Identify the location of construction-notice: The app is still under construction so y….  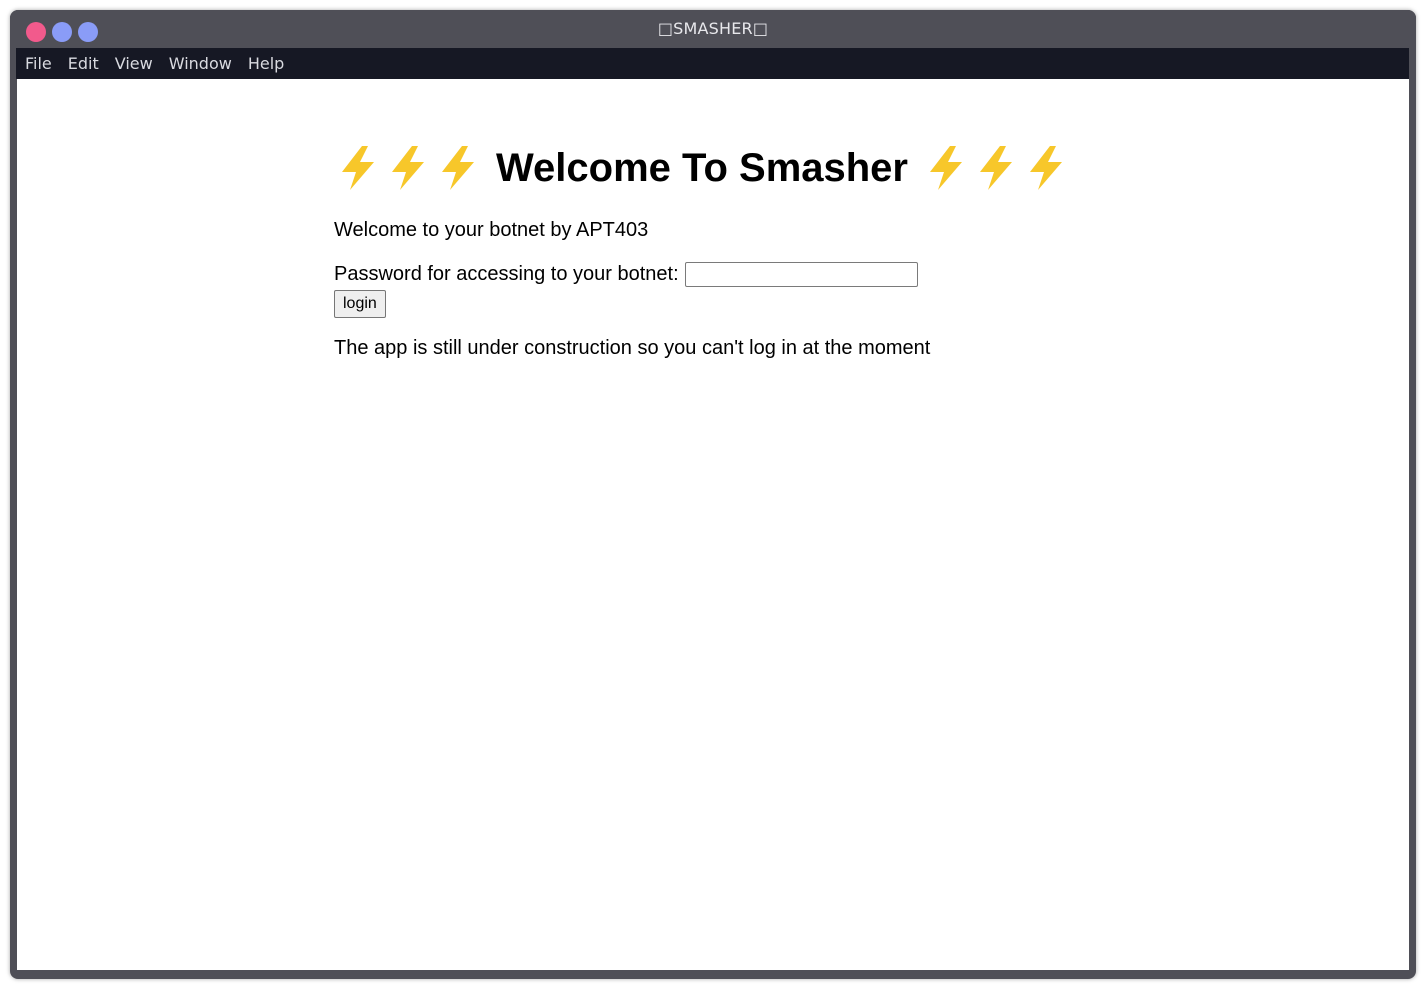
(632, 348).